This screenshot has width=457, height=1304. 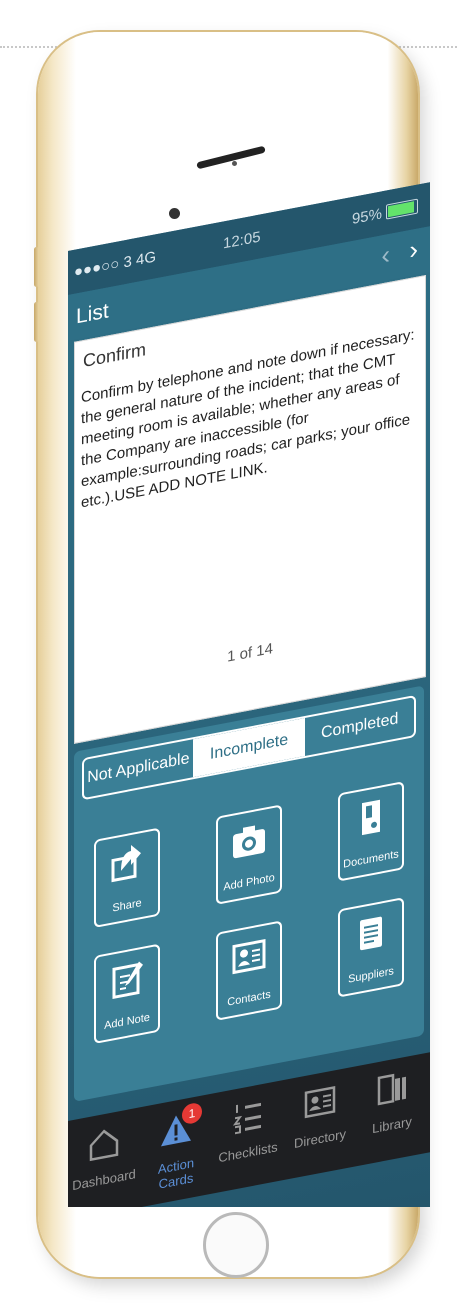 I want to click on tab-directory: Directory, so click(x=320, y=1118).